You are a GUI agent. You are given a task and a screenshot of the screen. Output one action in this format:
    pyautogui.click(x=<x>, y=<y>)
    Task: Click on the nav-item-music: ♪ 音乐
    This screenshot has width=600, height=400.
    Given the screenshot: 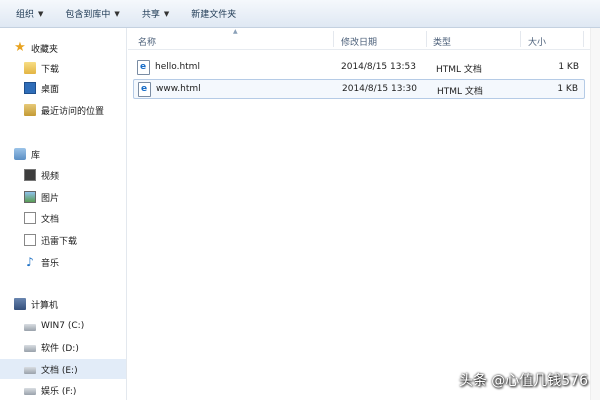 What is the action you would take?
    pyautogui.click(x=63, y=262)
    